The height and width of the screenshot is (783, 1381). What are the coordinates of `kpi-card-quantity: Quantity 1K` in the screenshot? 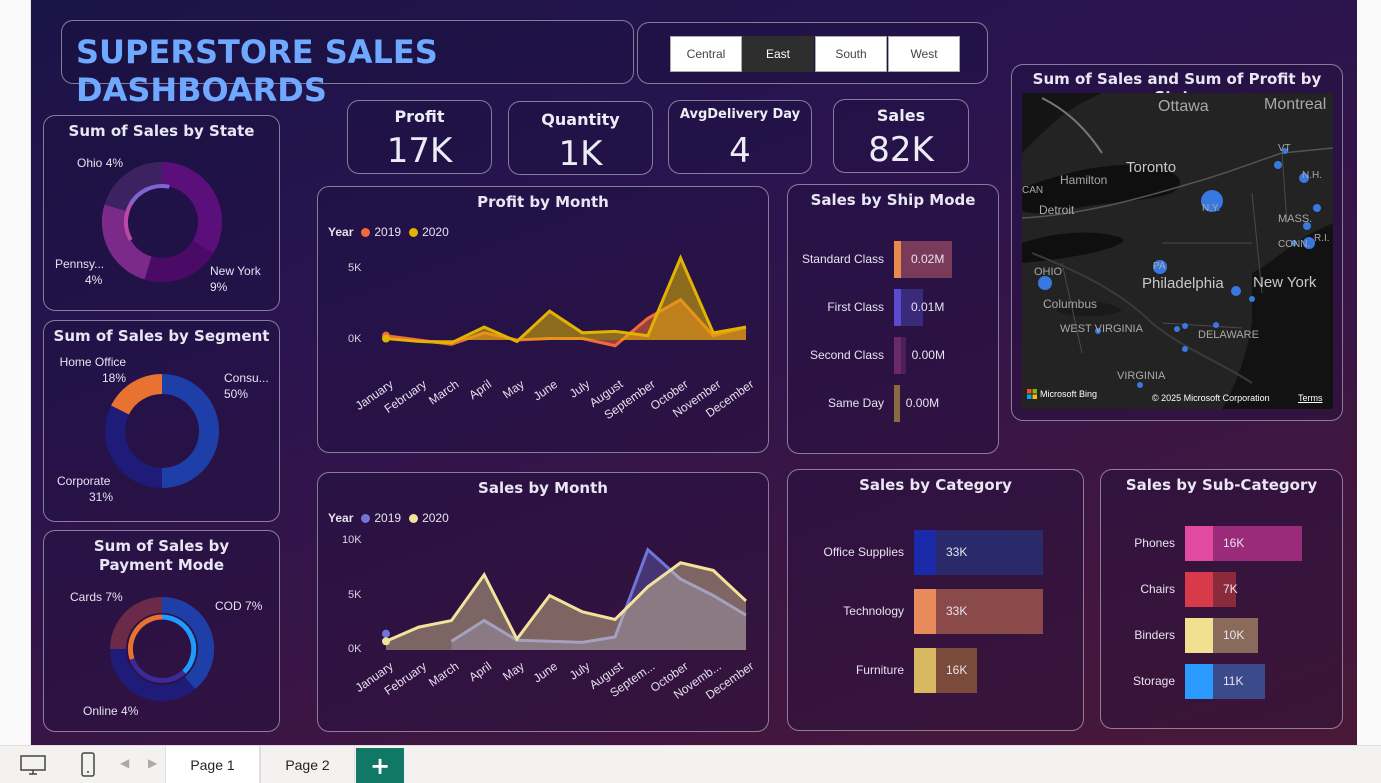 It's located at (580, 138).